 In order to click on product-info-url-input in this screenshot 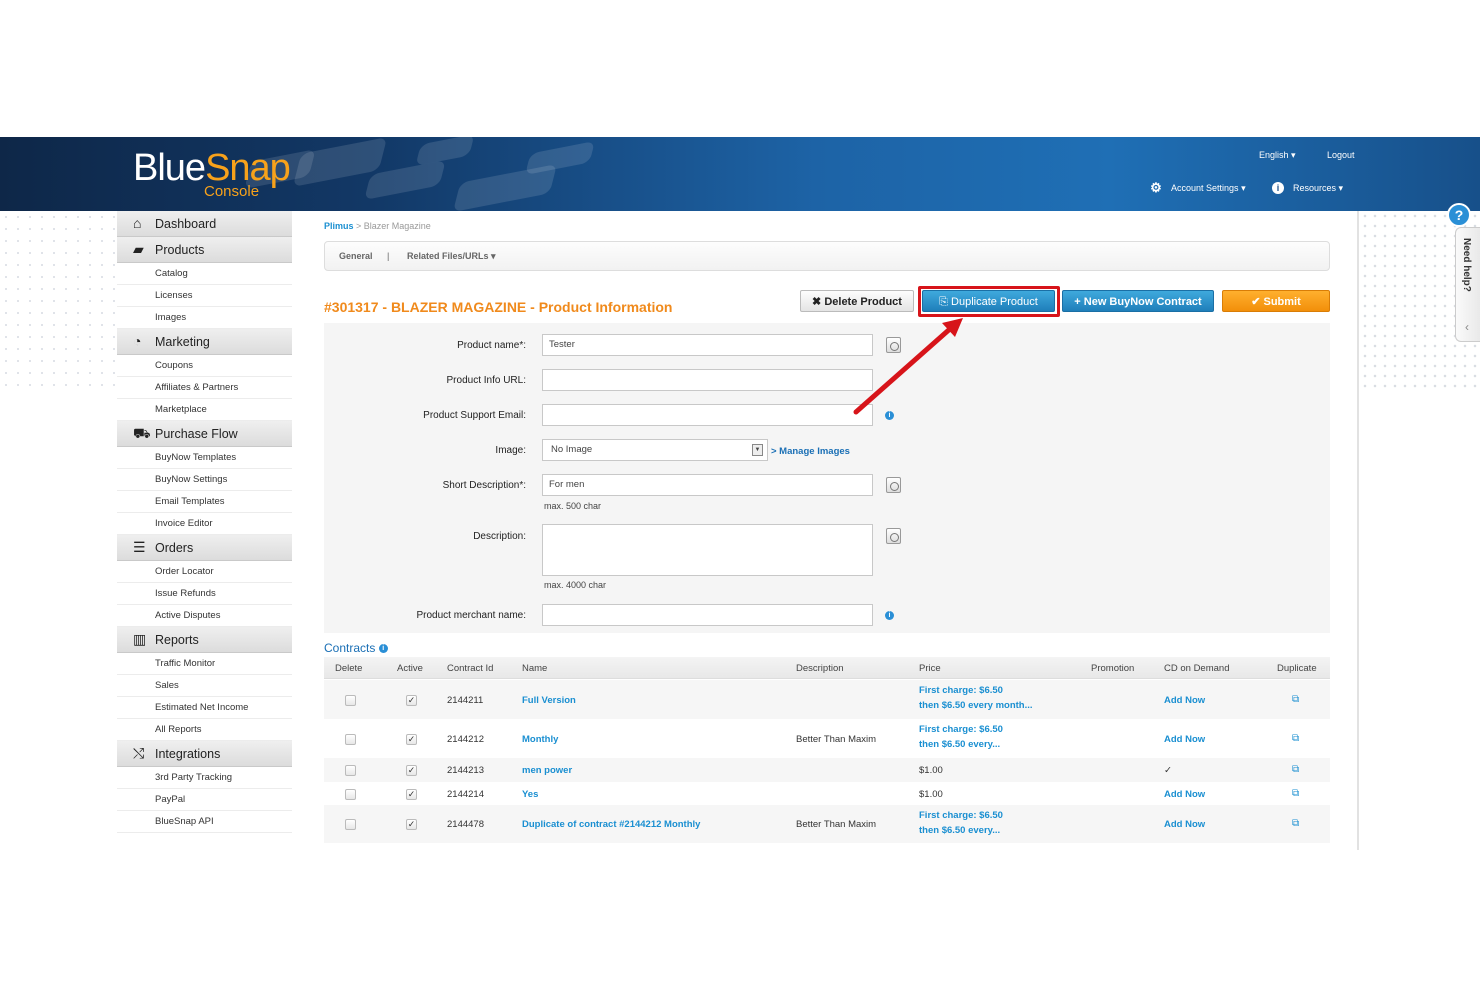, I will do `click(707, 380)`.